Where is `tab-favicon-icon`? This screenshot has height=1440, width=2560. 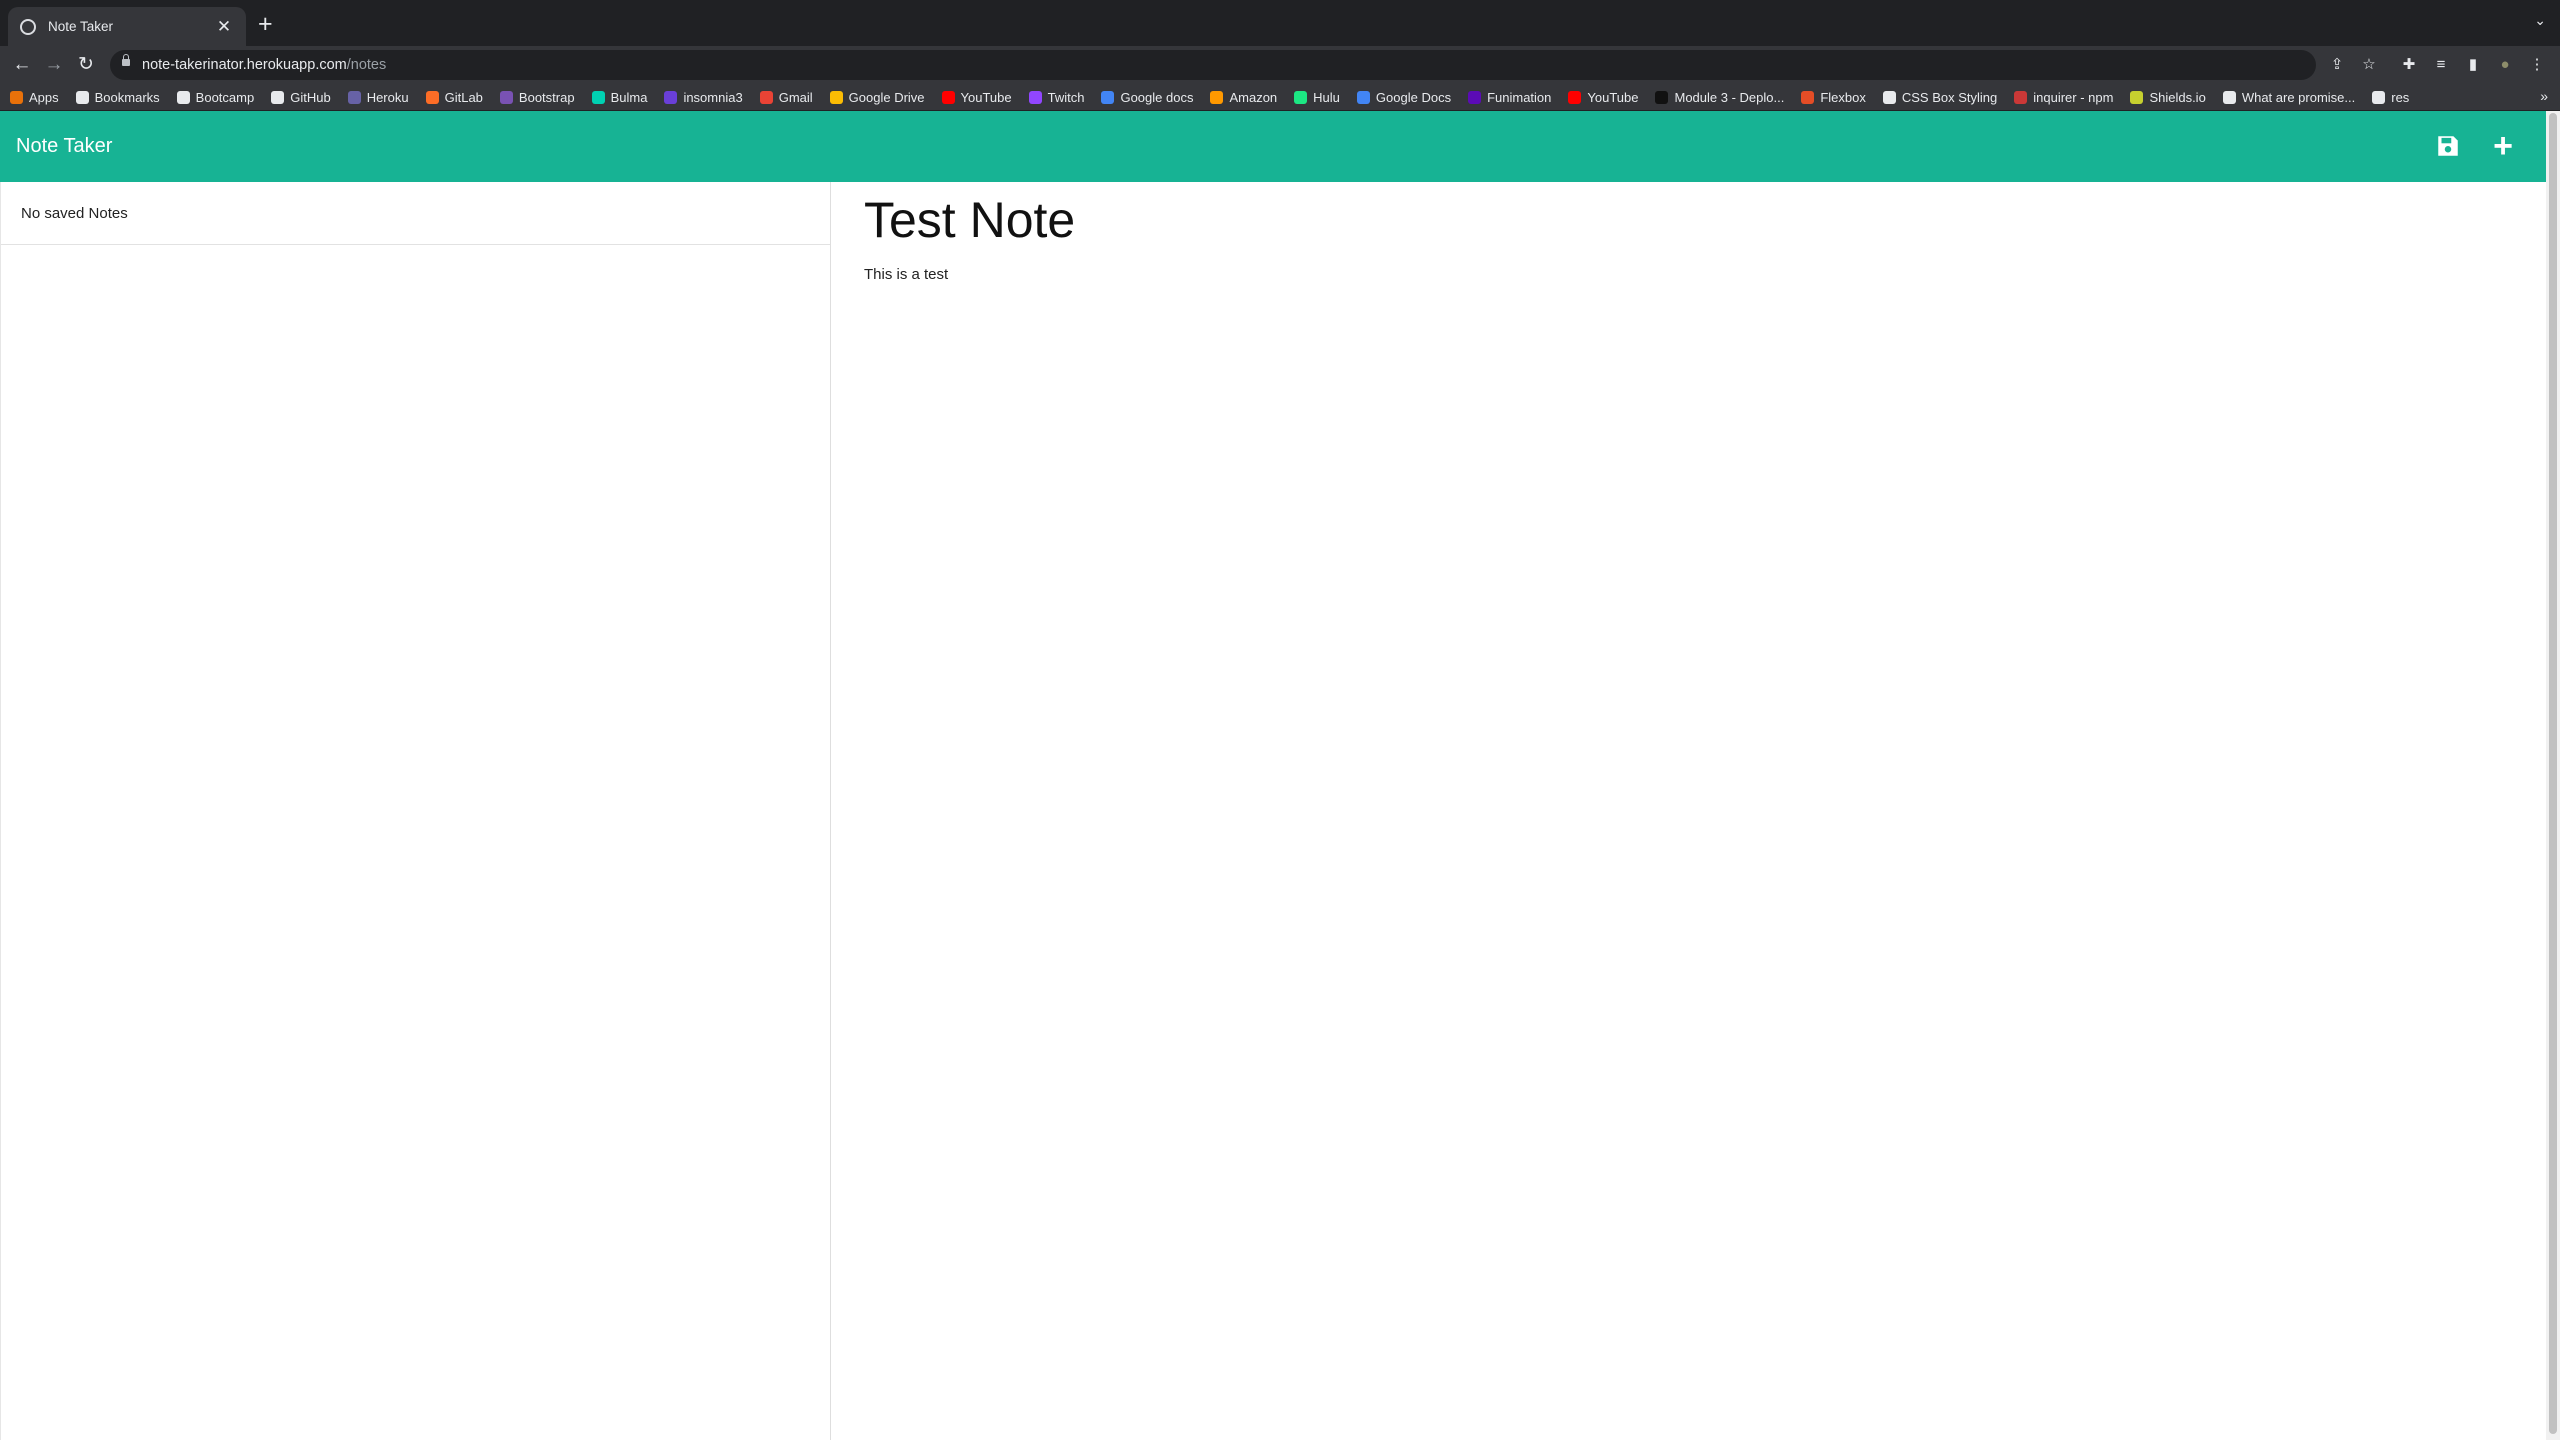
tab-favicon-icon is located at coordinates (28, 26).